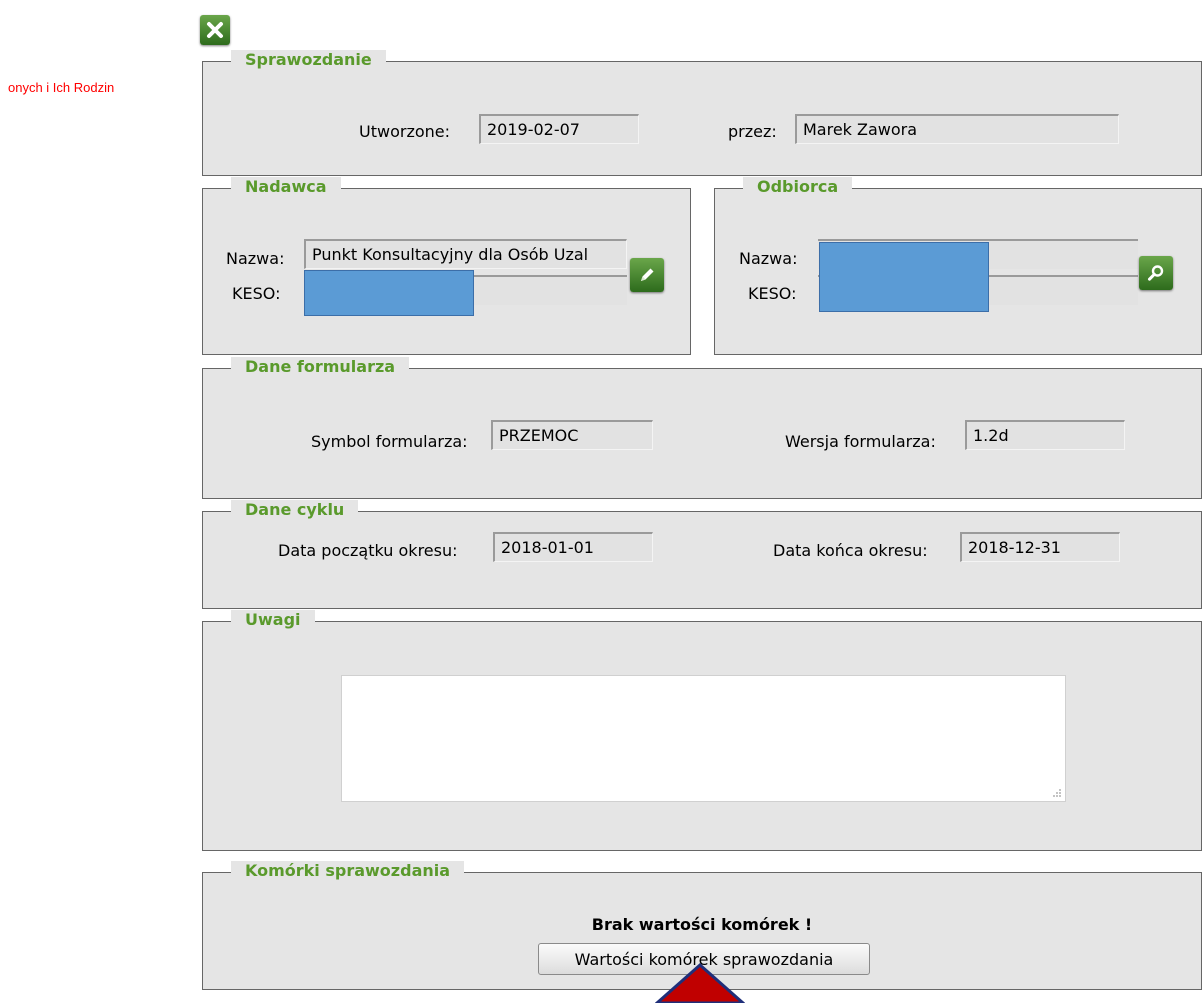 This screenshot has height=1003, width=1202. Describe the element at coordinates (389, 441) in the screenshot. I see `symbol-label: Symbol formularza:` at that location.